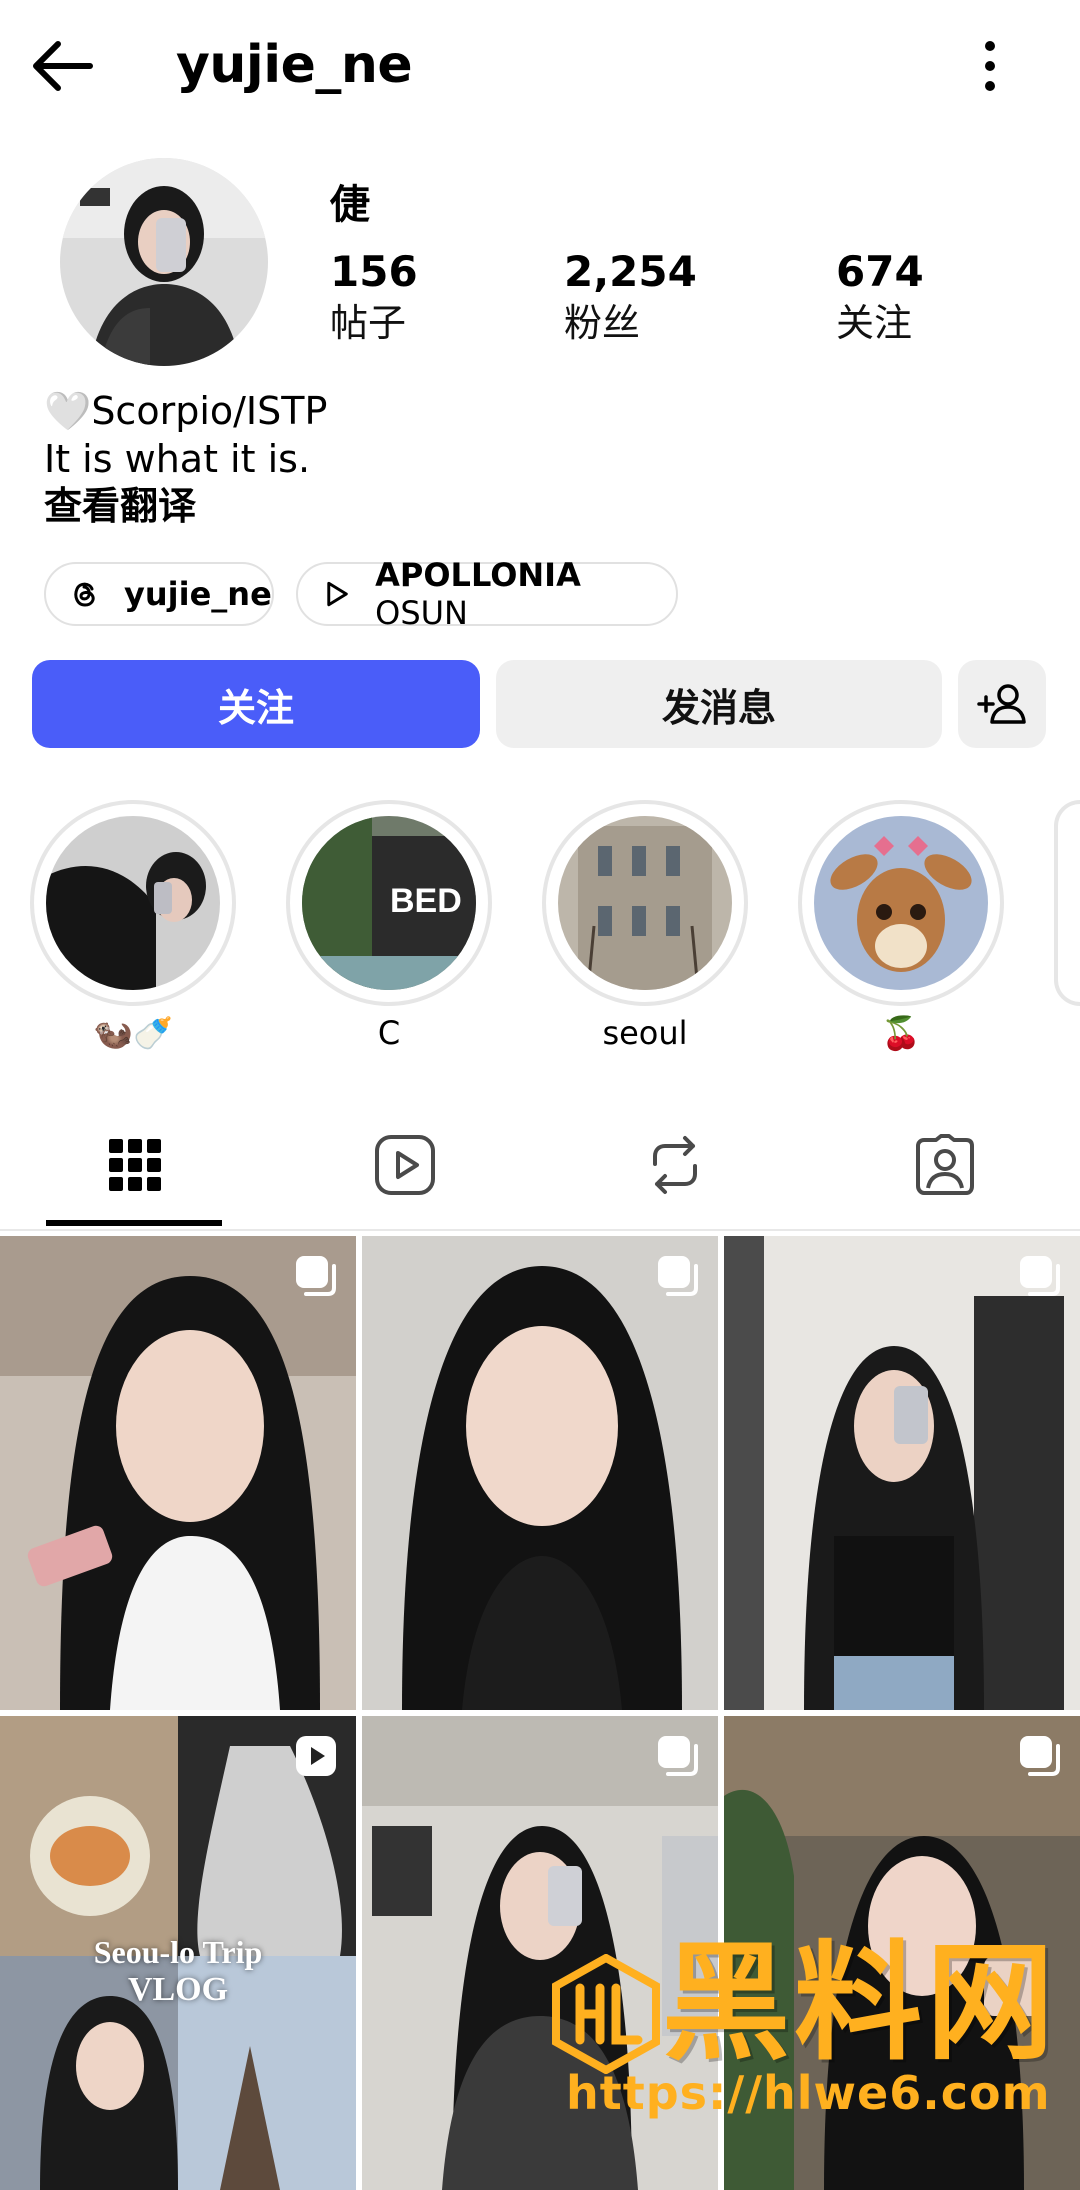  I want to click on page-title: yujie_ne, so click(294, 65).